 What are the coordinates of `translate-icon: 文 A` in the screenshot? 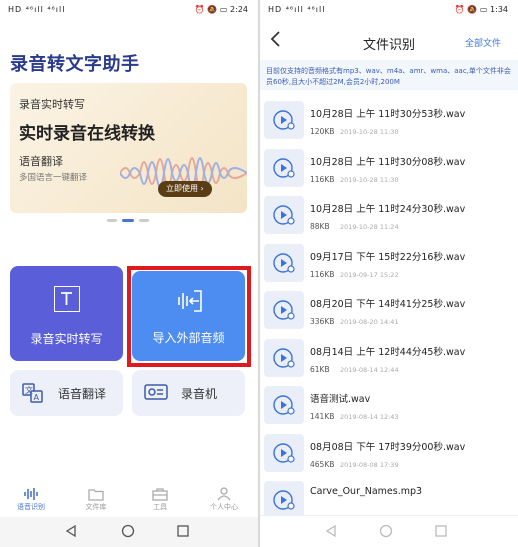 It's located at (32, 393).